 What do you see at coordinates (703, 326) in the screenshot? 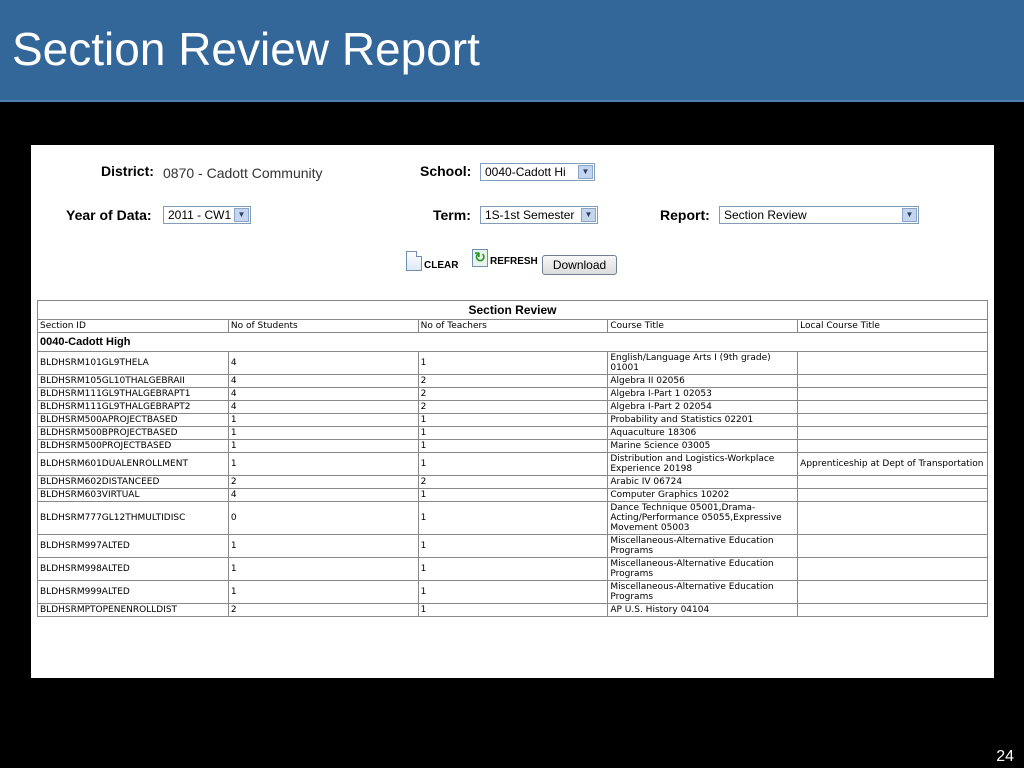
I see `column-header: Course Title` at bounding box center [703, 326].